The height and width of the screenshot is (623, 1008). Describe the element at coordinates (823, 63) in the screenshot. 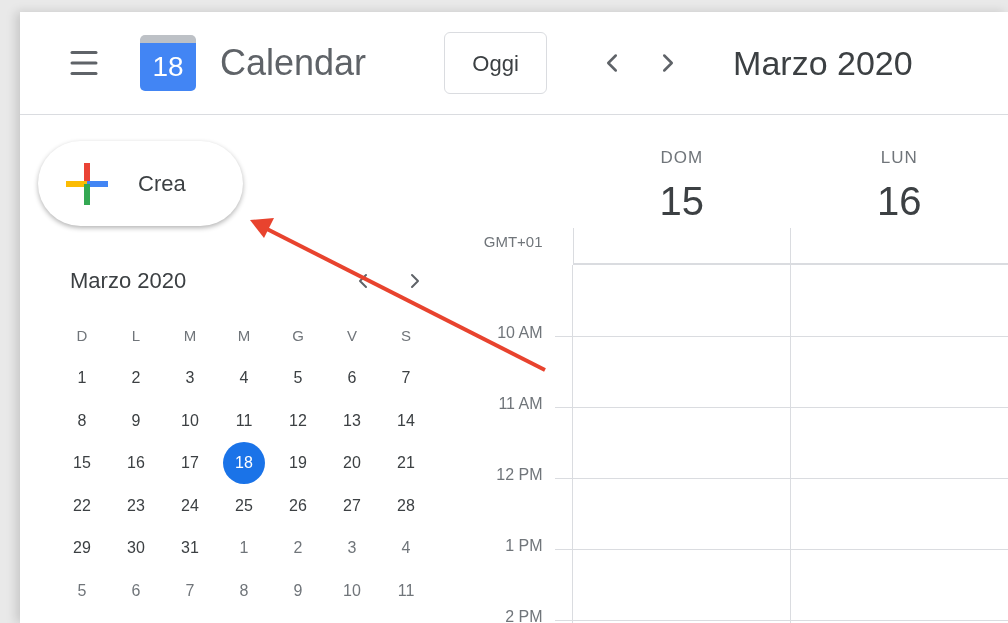

I see `period-title: Marzo 2020` at that location.